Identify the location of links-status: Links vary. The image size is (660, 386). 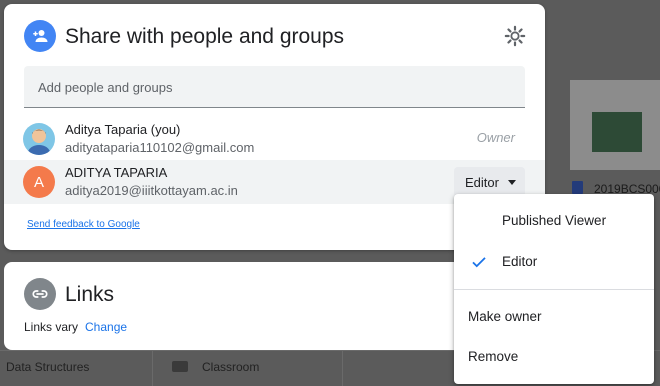
(51, 327).